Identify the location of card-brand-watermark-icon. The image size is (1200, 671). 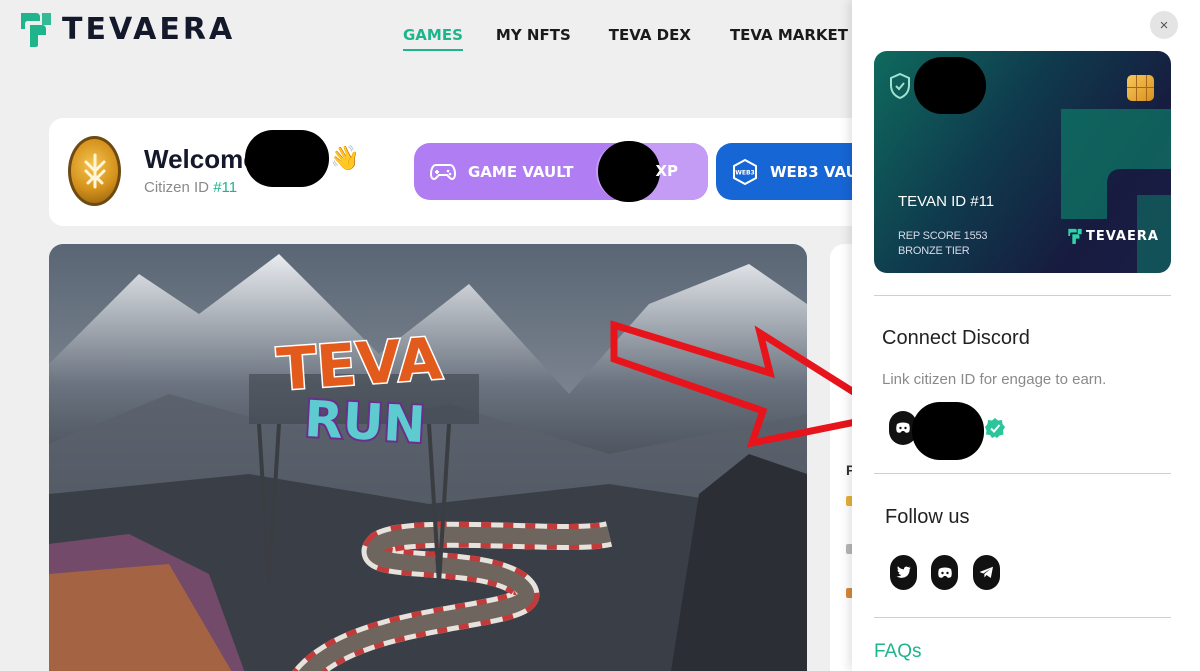
(1116, 191).